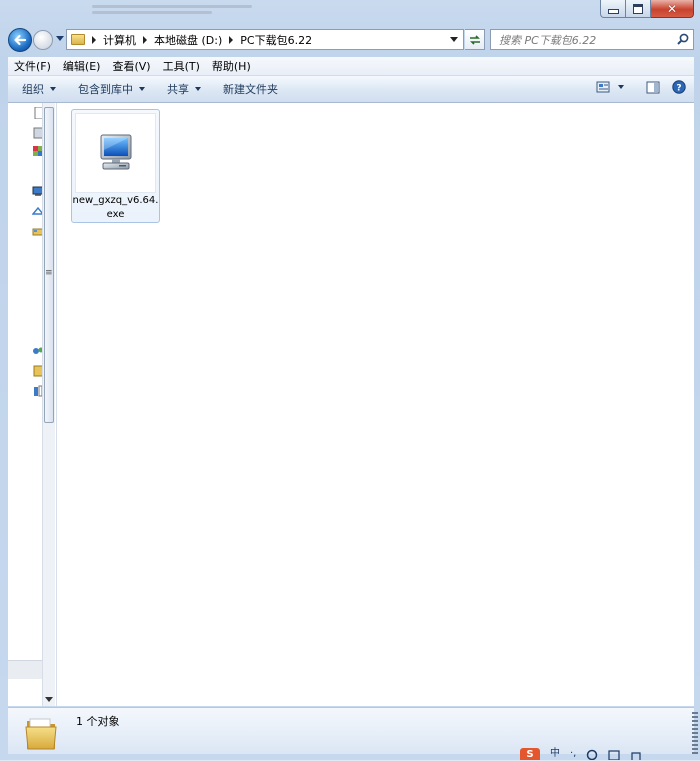 This screenshot has height=761, width=700. I want to click on maximize-icon, so click(638, 8).